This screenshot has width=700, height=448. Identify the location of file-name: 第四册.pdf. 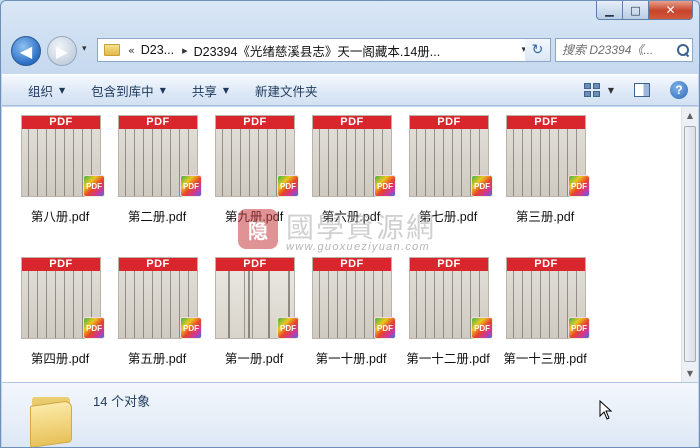
(60, 359).